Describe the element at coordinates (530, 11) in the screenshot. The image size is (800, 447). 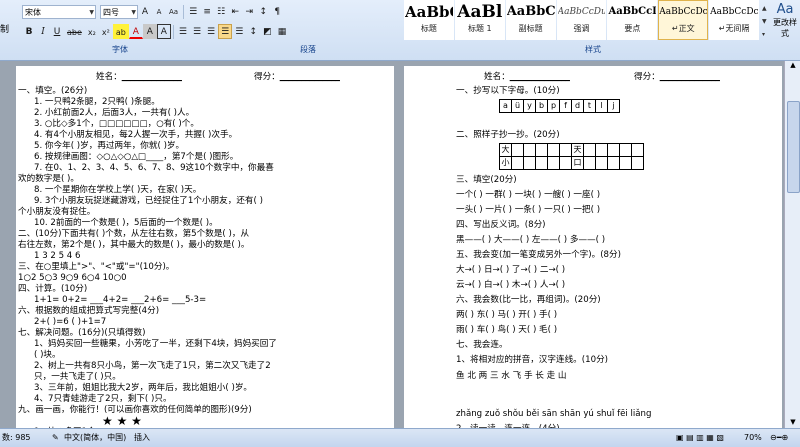
I see `style-preview: AaBbC` at that location.